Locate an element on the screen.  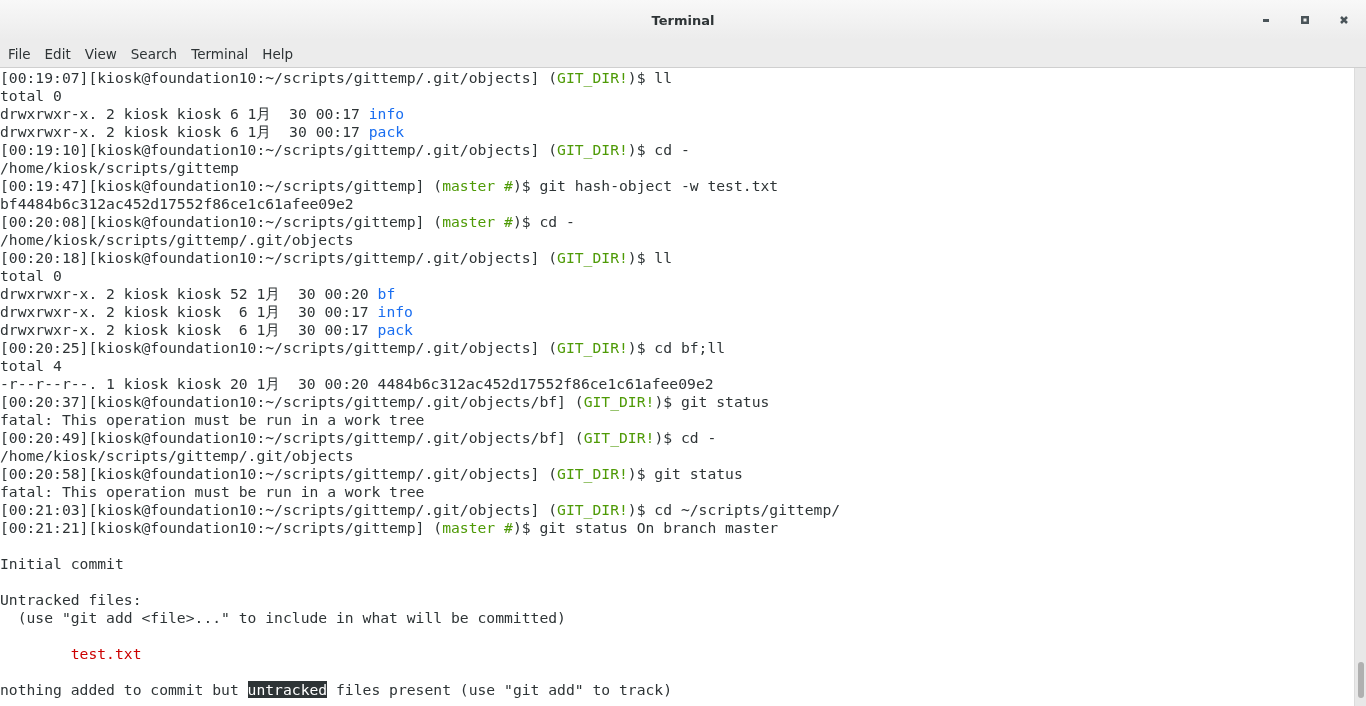
terminal-line: [00:20:18][kiosk@foundation10:~/scripts/gittemp/.git/objects] (GIT_DIR!)$ ll is located at coordinates (337, 258).